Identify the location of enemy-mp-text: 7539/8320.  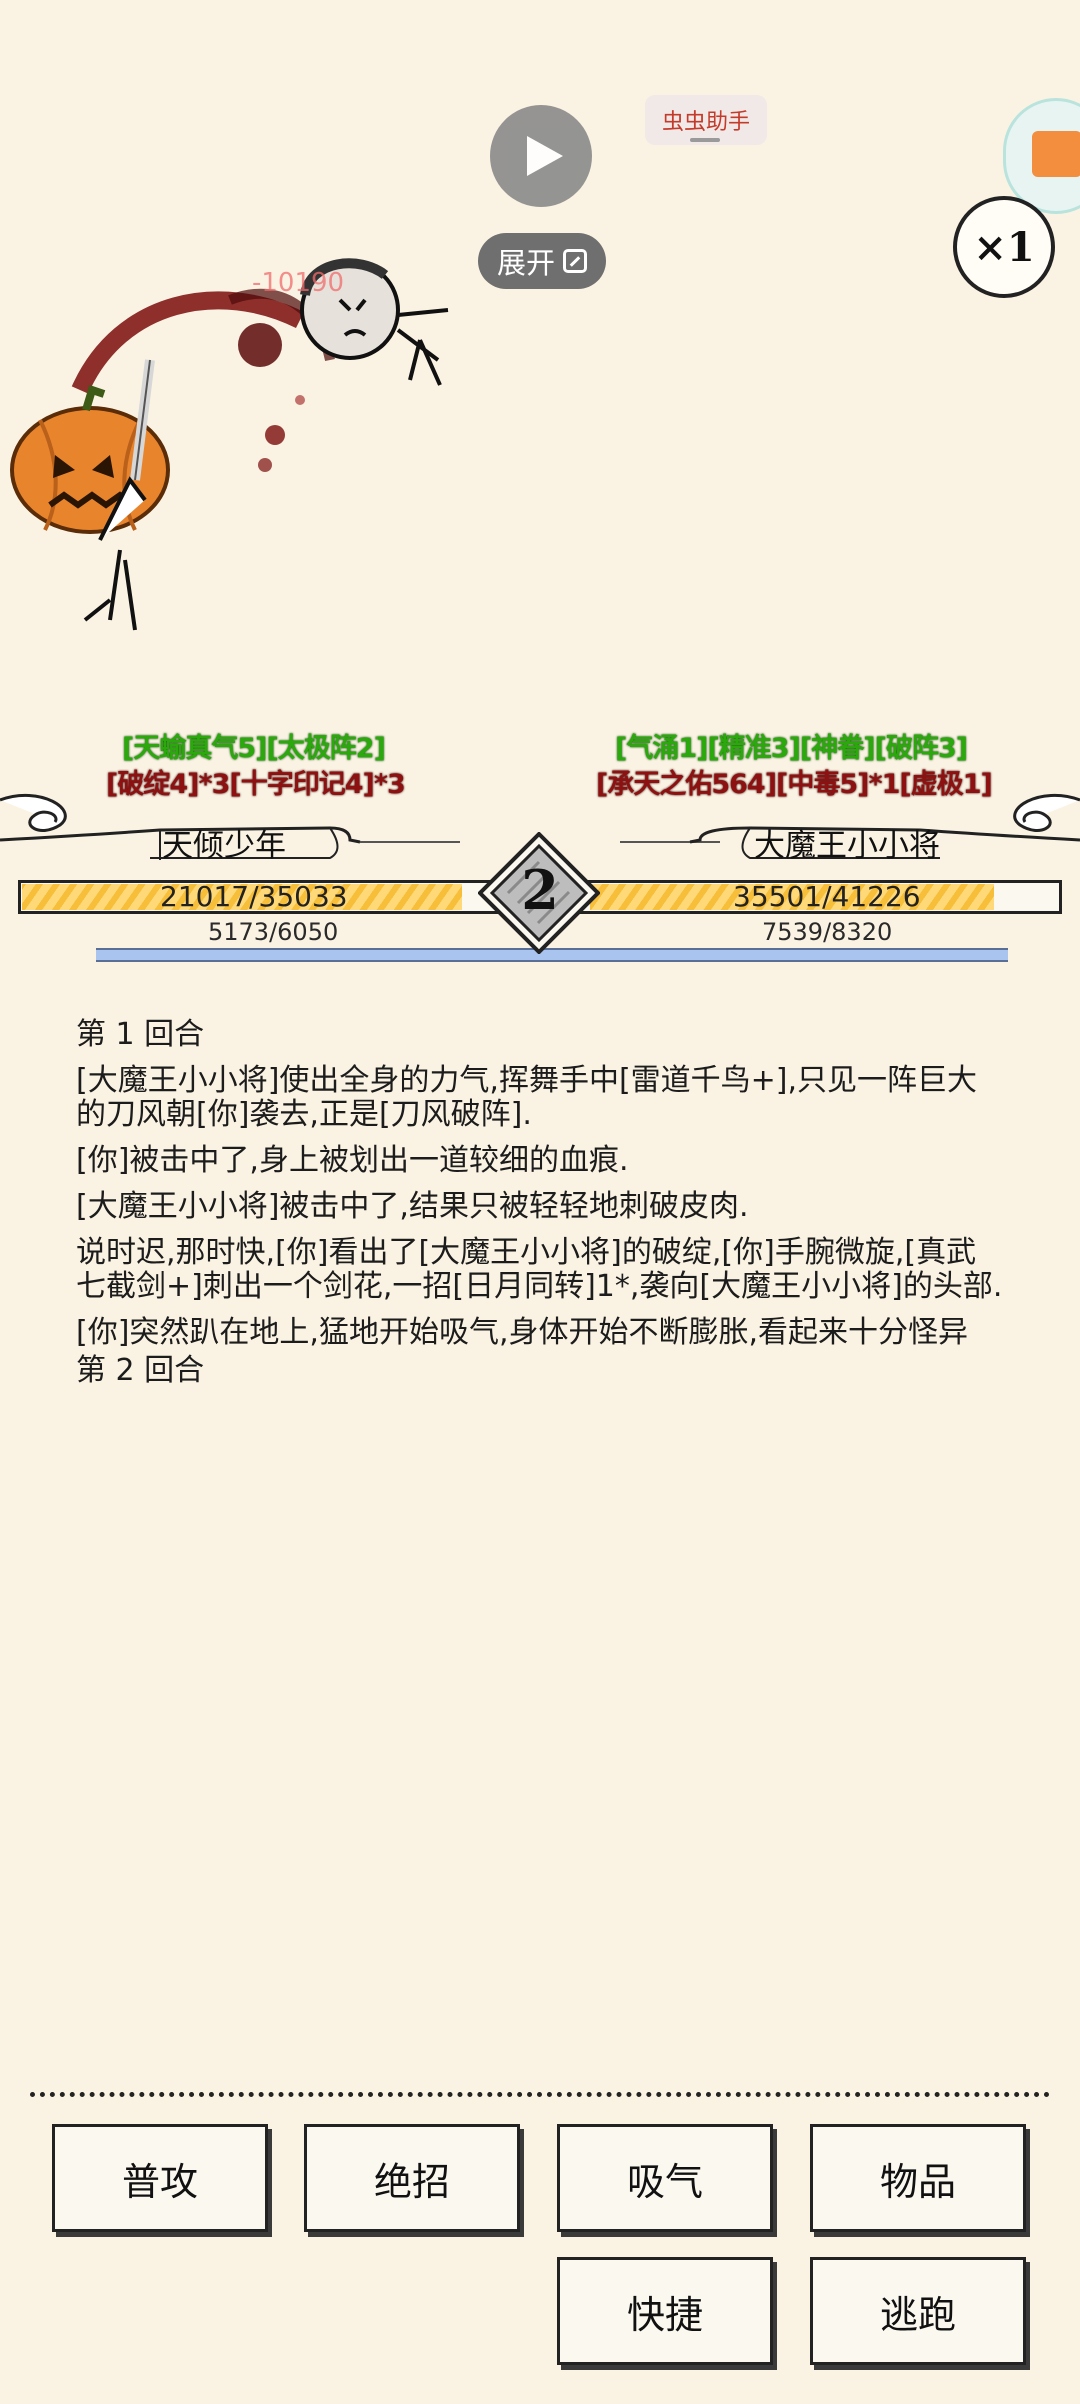
(827, 932).